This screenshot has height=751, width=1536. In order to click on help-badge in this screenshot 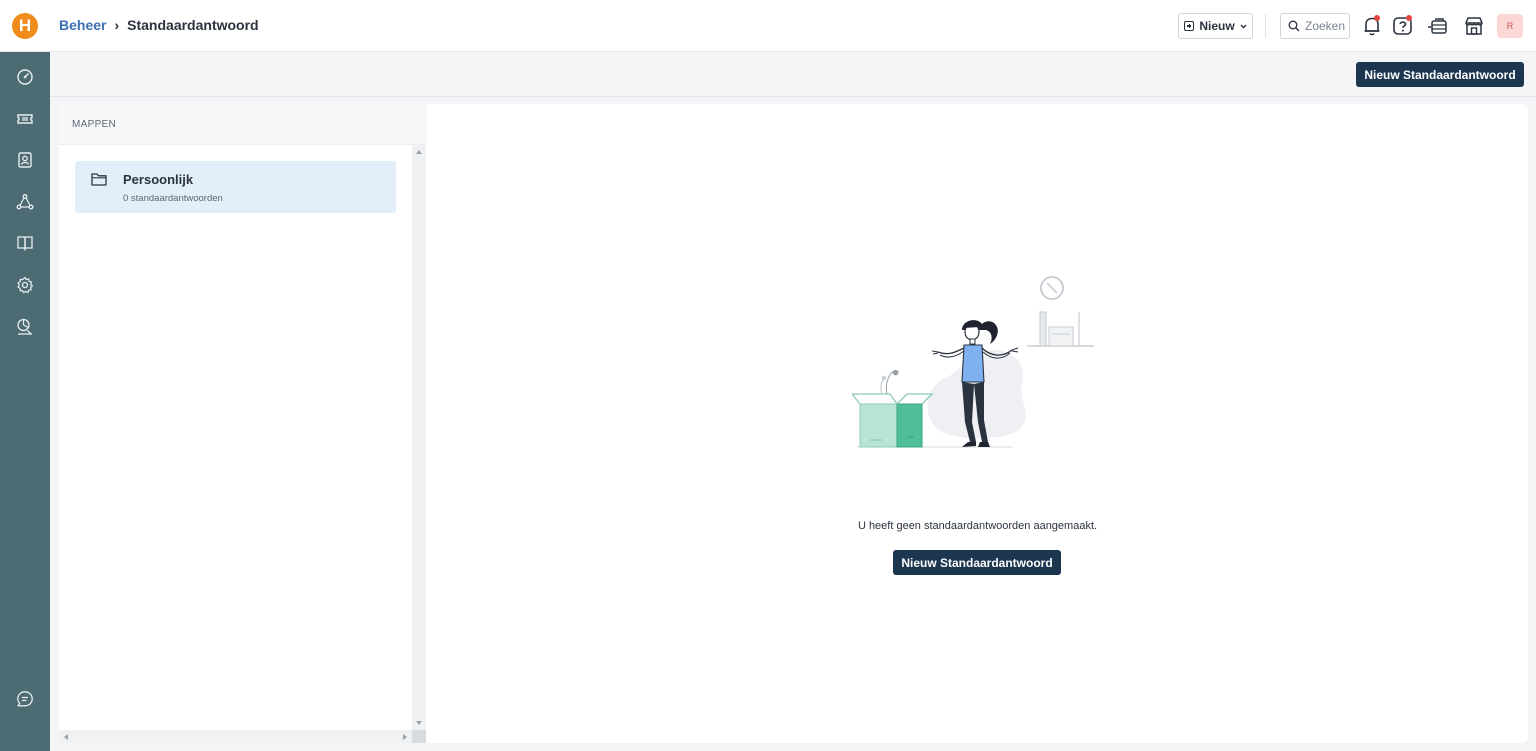, I will do `click(1409, 18)`.